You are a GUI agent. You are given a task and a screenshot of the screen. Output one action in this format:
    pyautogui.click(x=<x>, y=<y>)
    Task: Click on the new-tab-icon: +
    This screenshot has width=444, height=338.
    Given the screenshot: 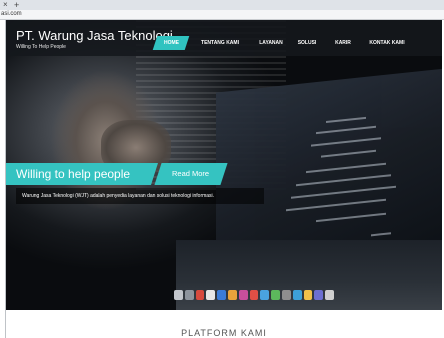 What is the action you would take?
    pyautogui.click(x=16, y=5)
    